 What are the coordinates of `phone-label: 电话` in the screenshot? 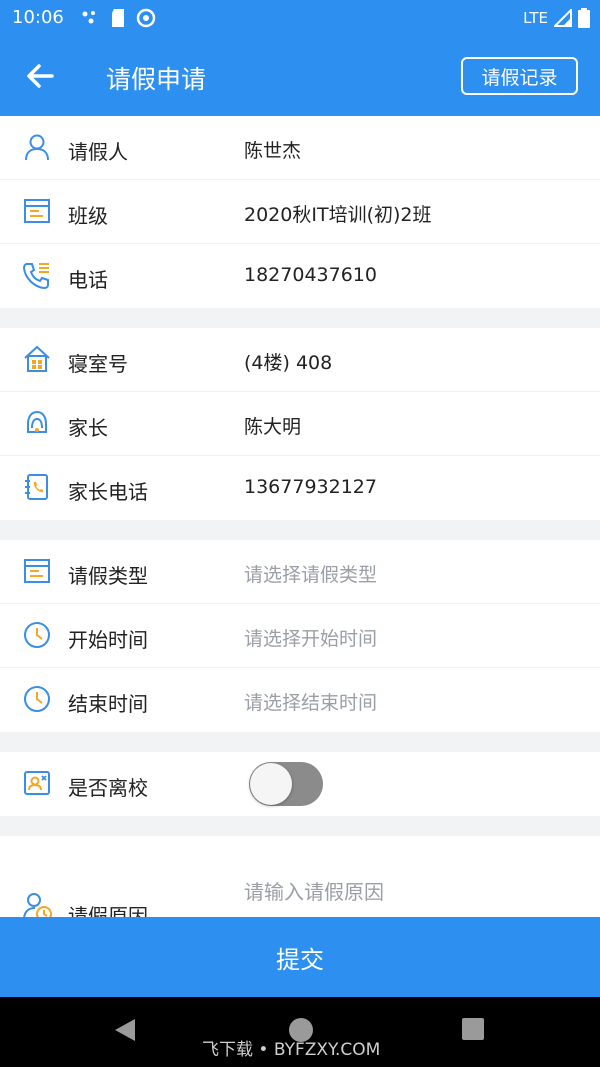 It's located at (88, 280).